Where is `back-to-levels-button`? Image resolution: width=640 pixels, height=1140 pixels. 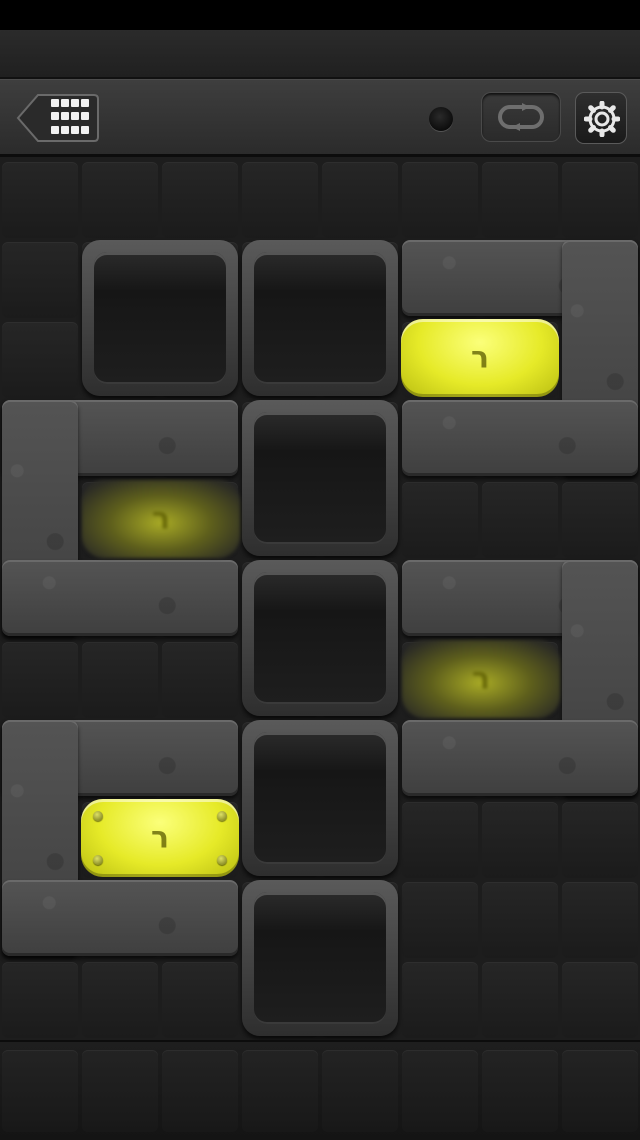
back-to-levels-button is located at coordinates (58, 118).